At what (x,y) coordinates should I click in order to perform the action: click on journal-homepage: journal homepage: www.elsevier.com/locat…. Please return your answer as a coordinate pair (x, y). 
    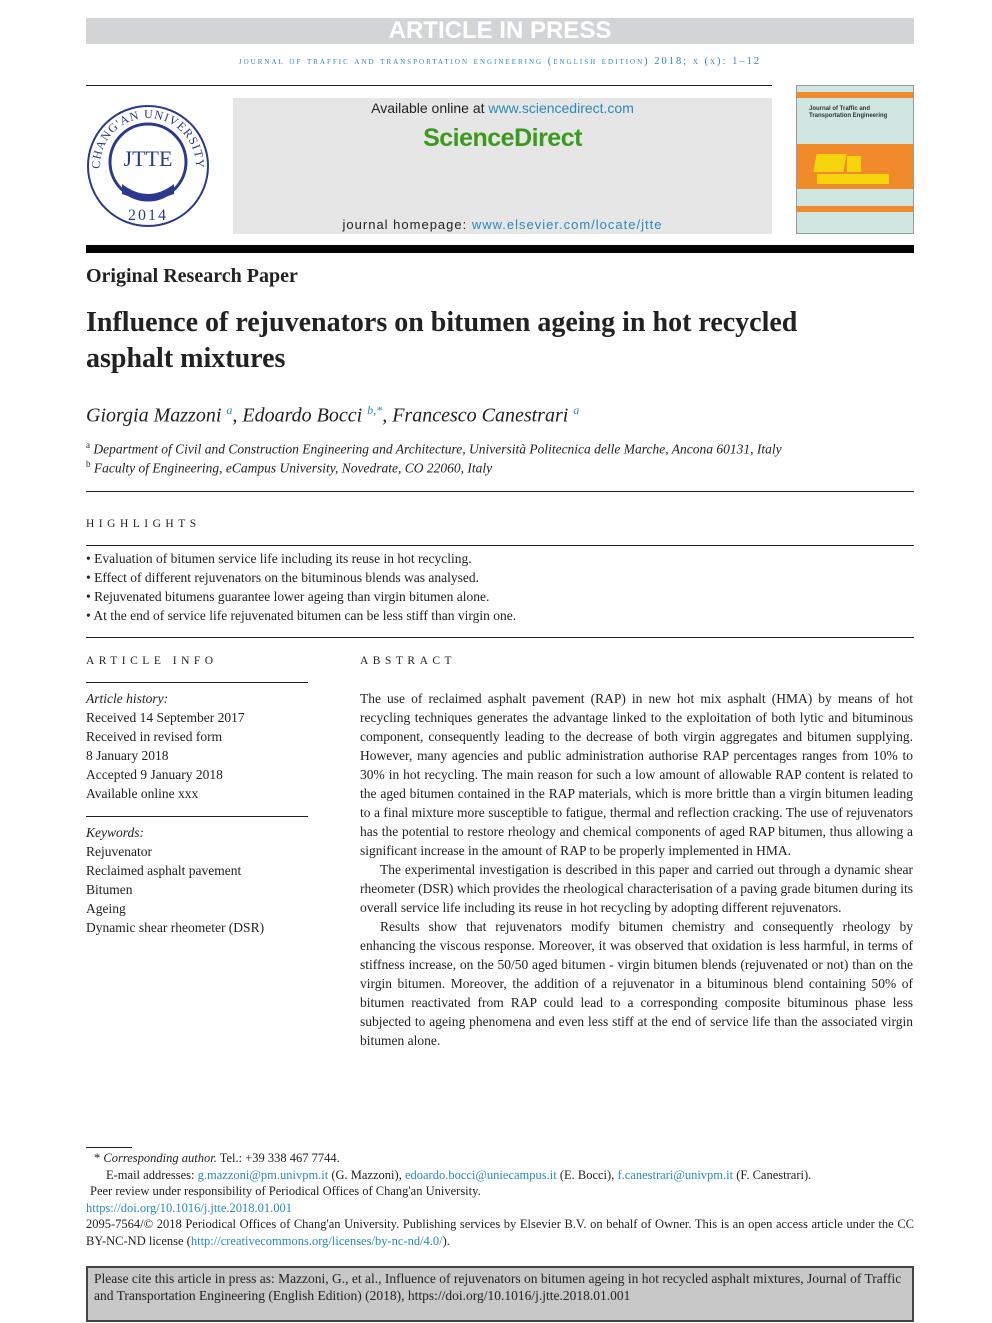
    Looking at the image, I should click on (502, 224).